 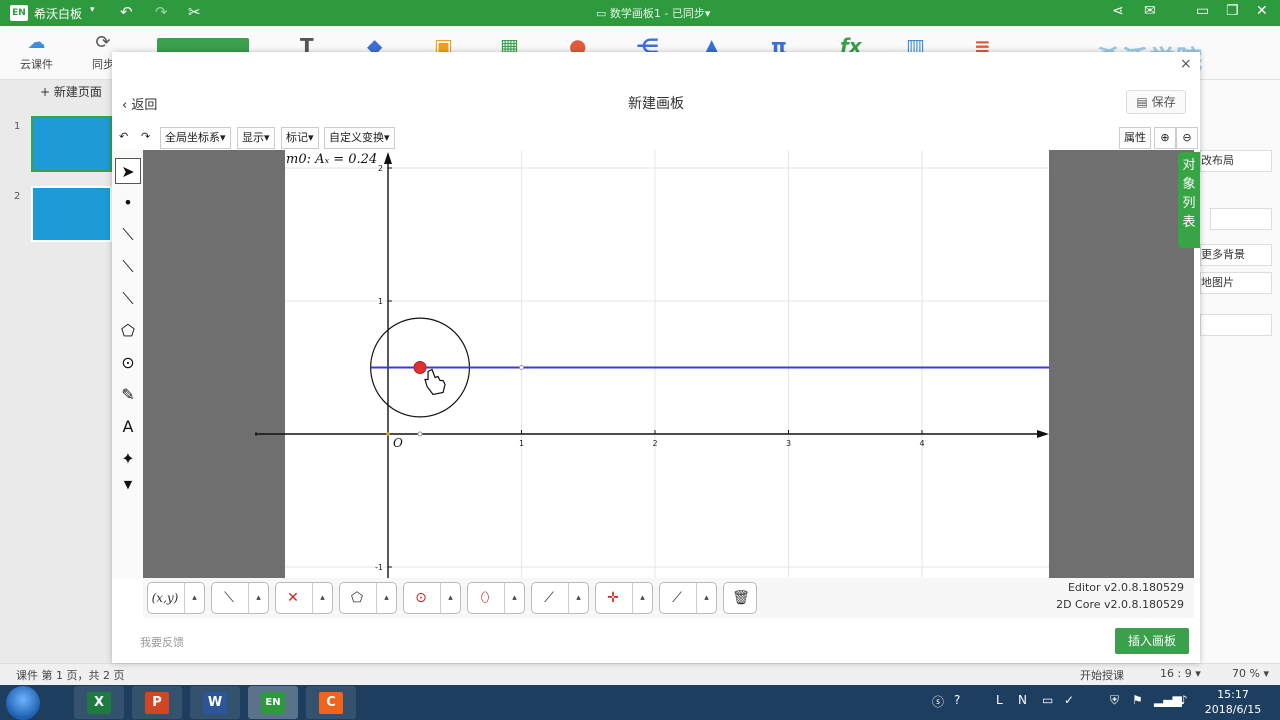 I want to click on start-teaching-link: 开始授课, so click(x=1102, y=675).